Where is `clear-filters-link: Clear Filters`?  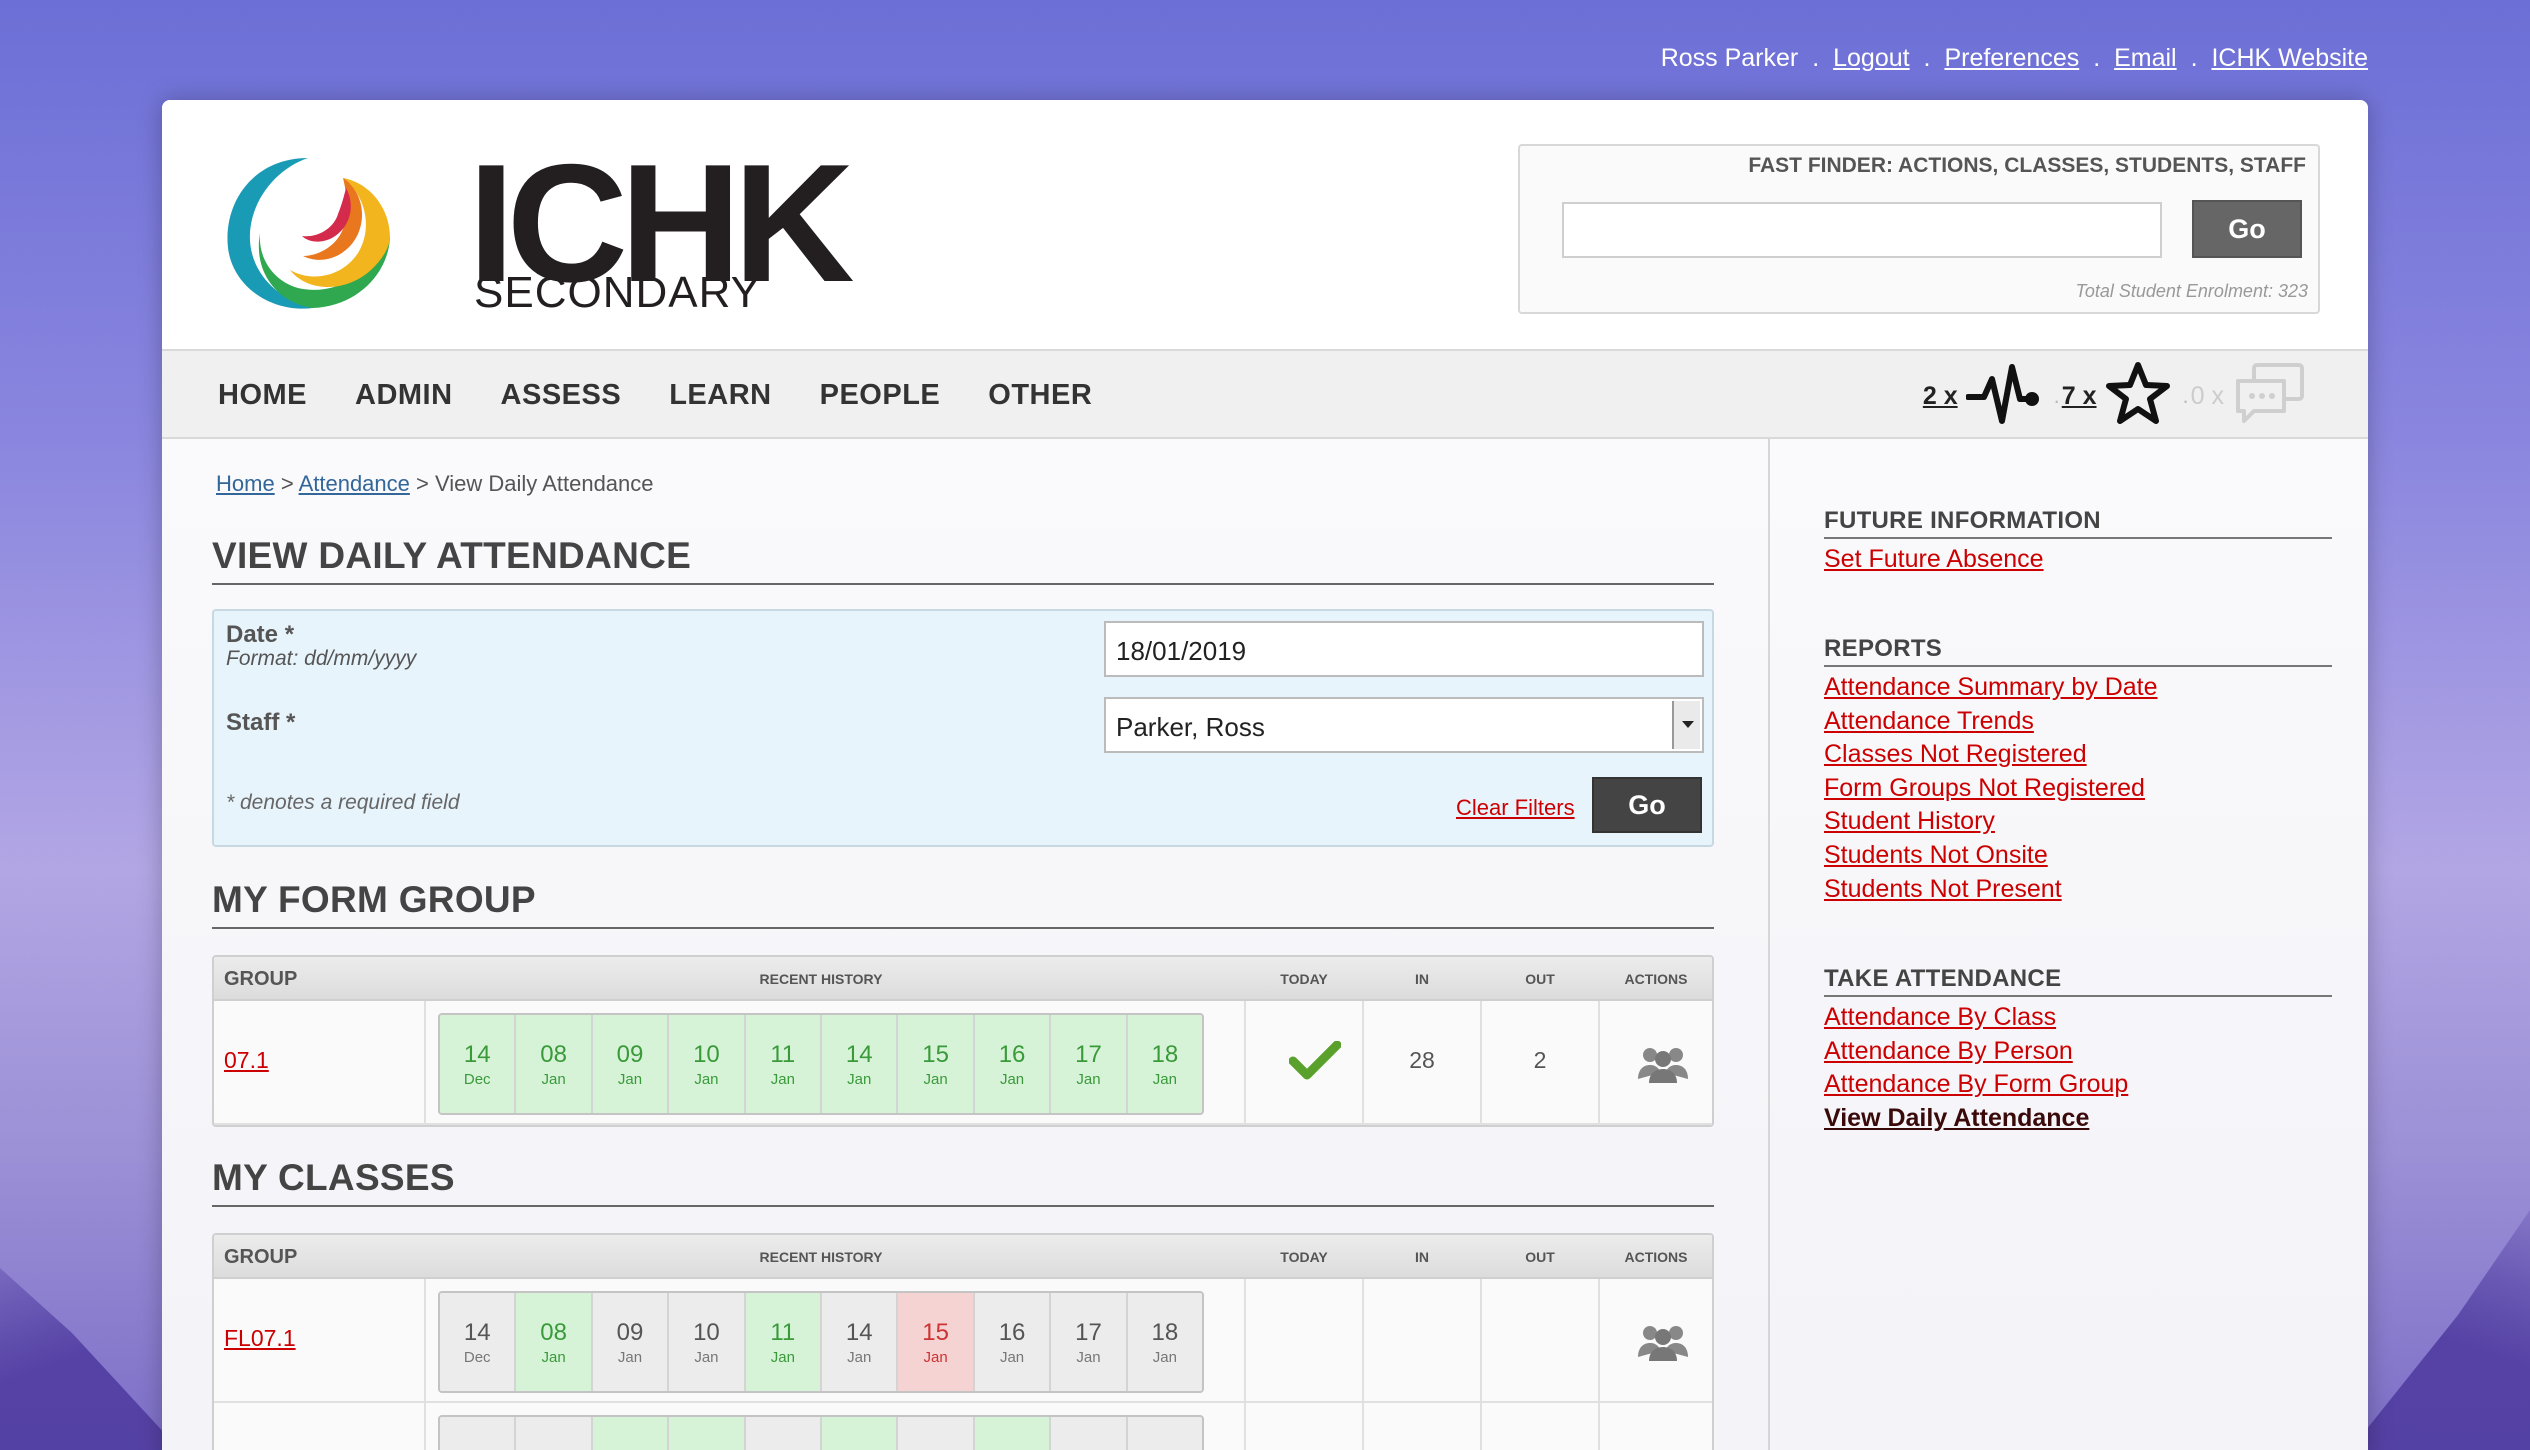 clear-filters-link: Clear Filters is located at coordinates (1515, 808).